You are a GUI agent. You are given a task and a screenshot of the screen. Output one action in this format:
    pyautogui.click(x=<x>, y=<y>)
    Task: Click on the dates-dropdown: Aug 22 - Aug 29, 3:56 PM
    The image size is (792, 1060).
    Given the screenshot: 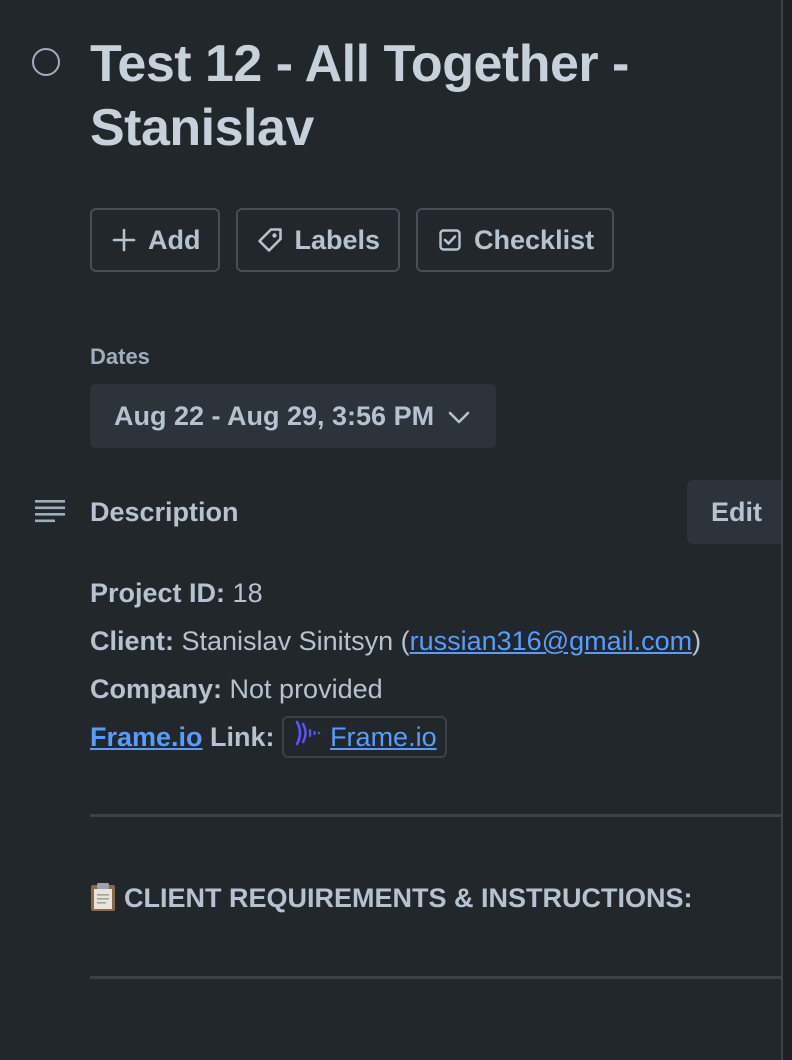 What is the action you would take?
    pyautogui.click(x=293, y=416)
    